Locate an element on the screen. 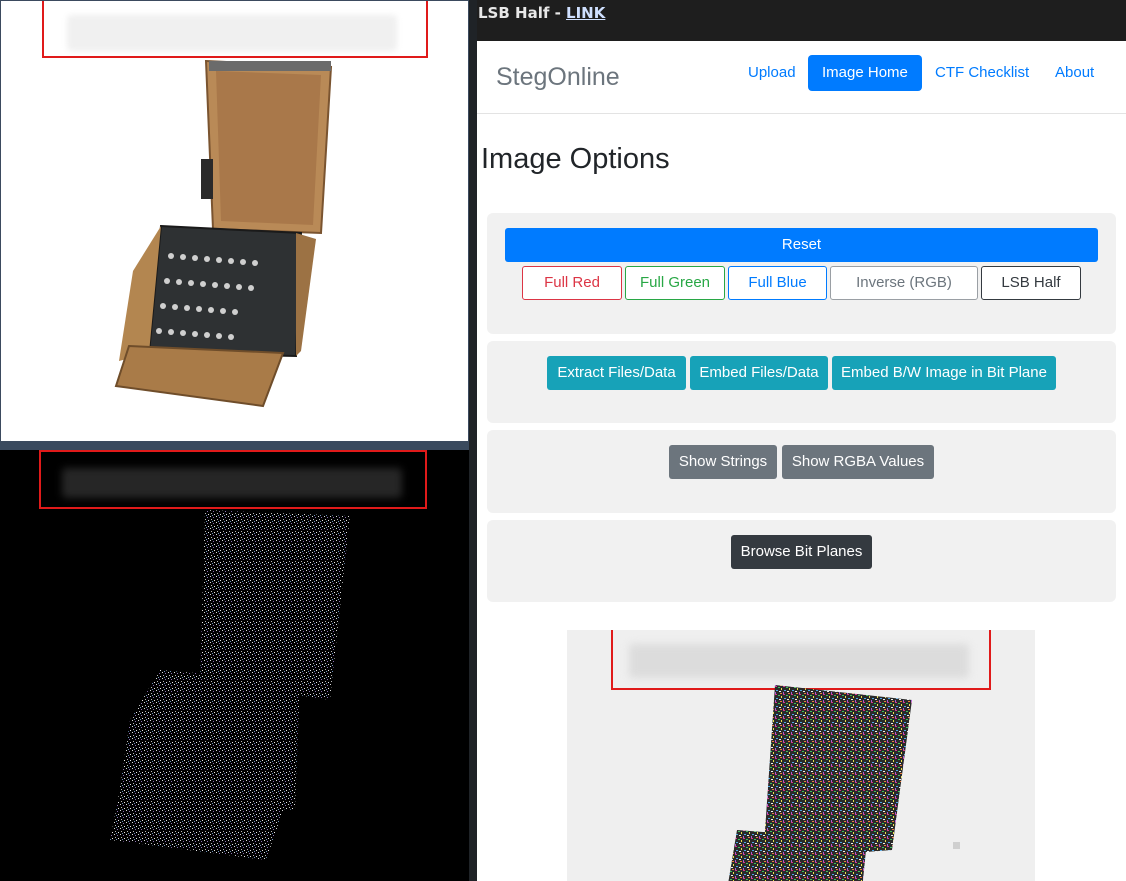 Image resolution: width=1126 pixels, height=881 pixels. inverse-rgb-button: Inverse (RGB) is located at coordinates (904, 283).